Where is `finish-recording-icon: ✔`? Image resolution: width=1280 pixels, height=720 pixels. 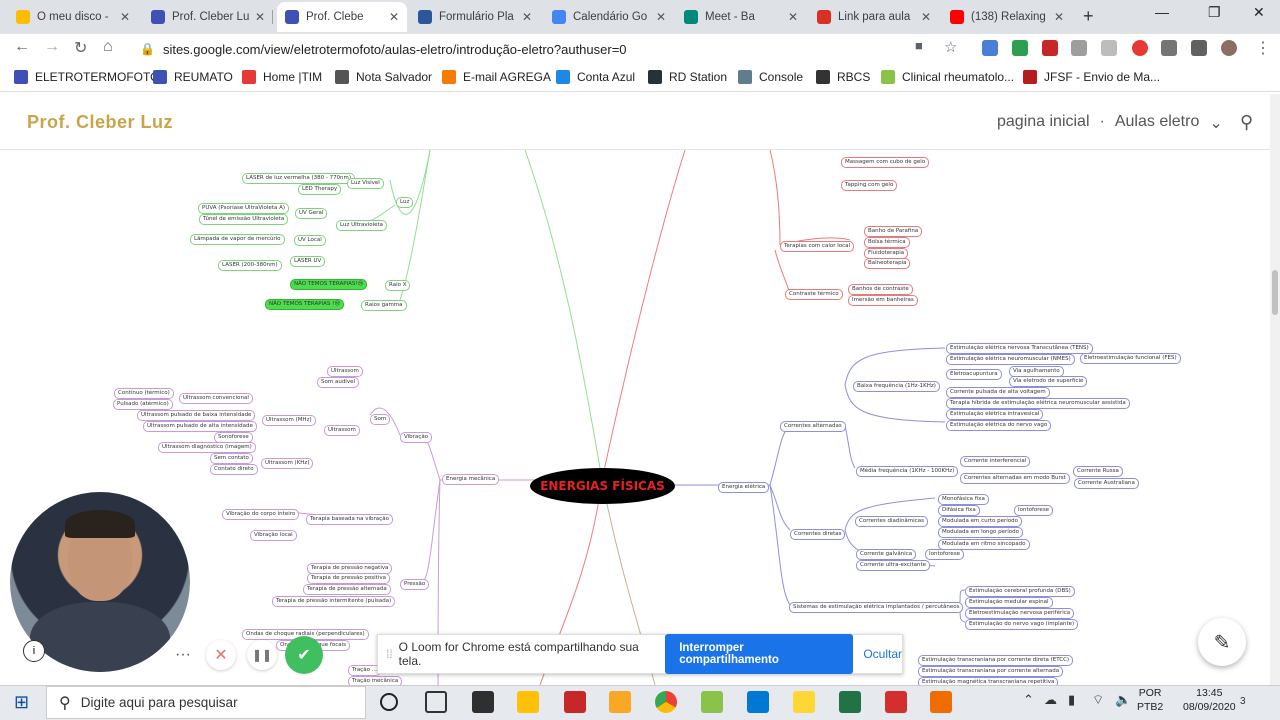 finish-recording-icon: ✔ is located at coordinates (304, 655).